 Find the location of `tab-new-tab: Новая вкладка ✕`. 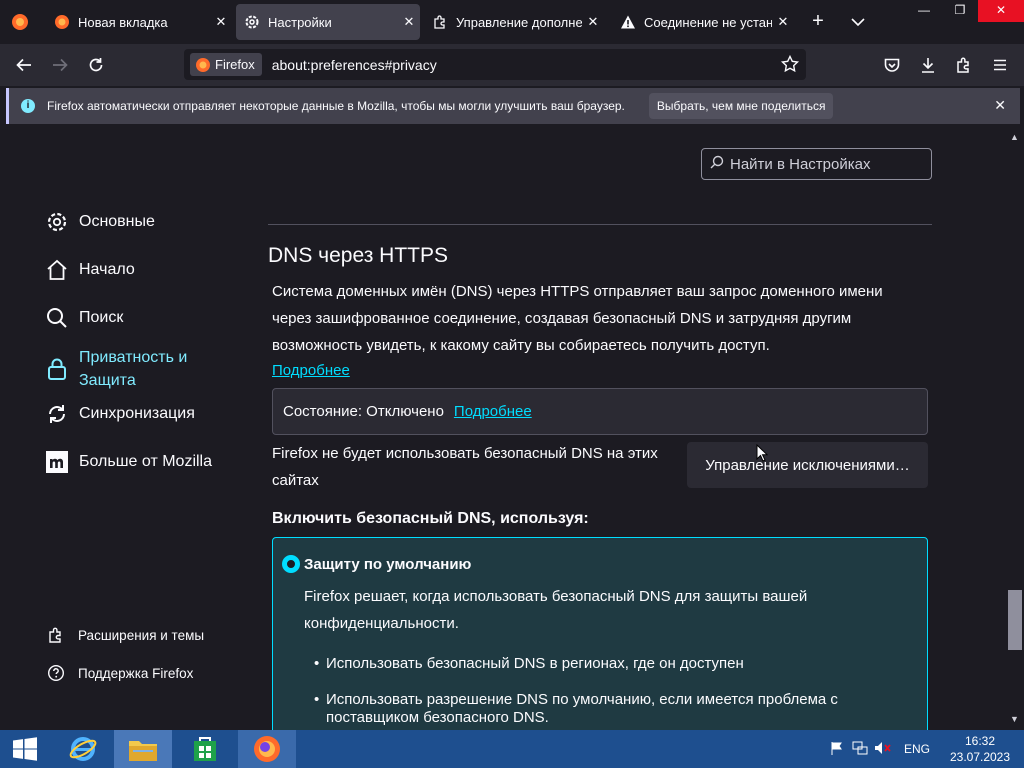

tab-new-tab: Новая вкладка ✕ is located at coordinates (139, 22).